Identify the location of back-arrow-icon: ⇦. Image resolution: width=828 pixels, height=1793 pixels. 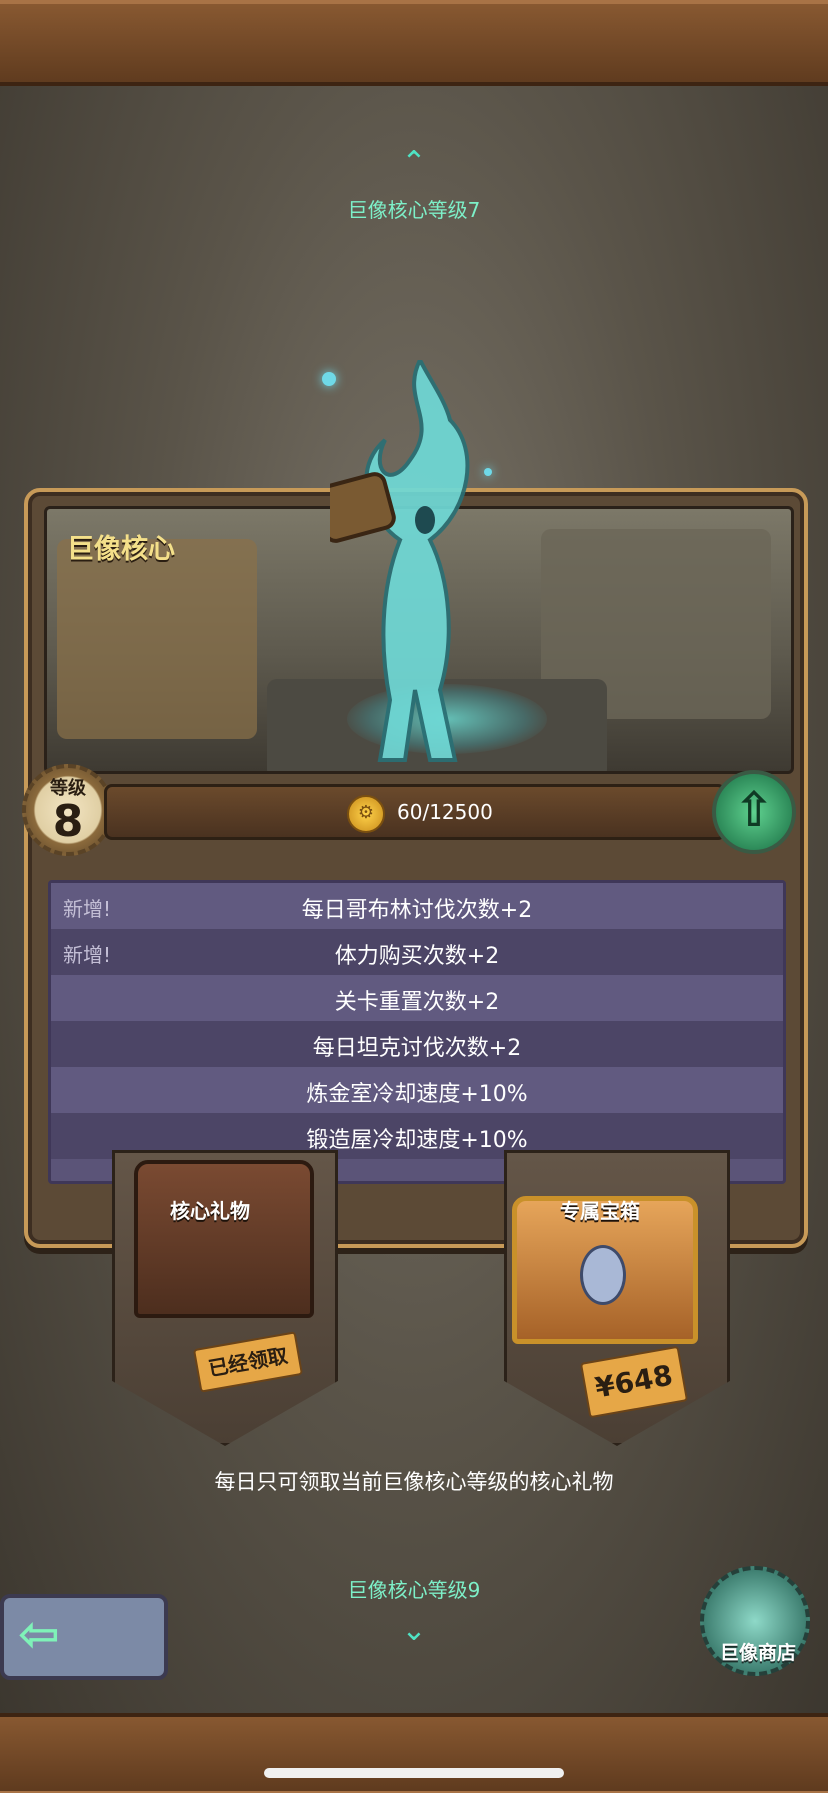
(39, 1634).